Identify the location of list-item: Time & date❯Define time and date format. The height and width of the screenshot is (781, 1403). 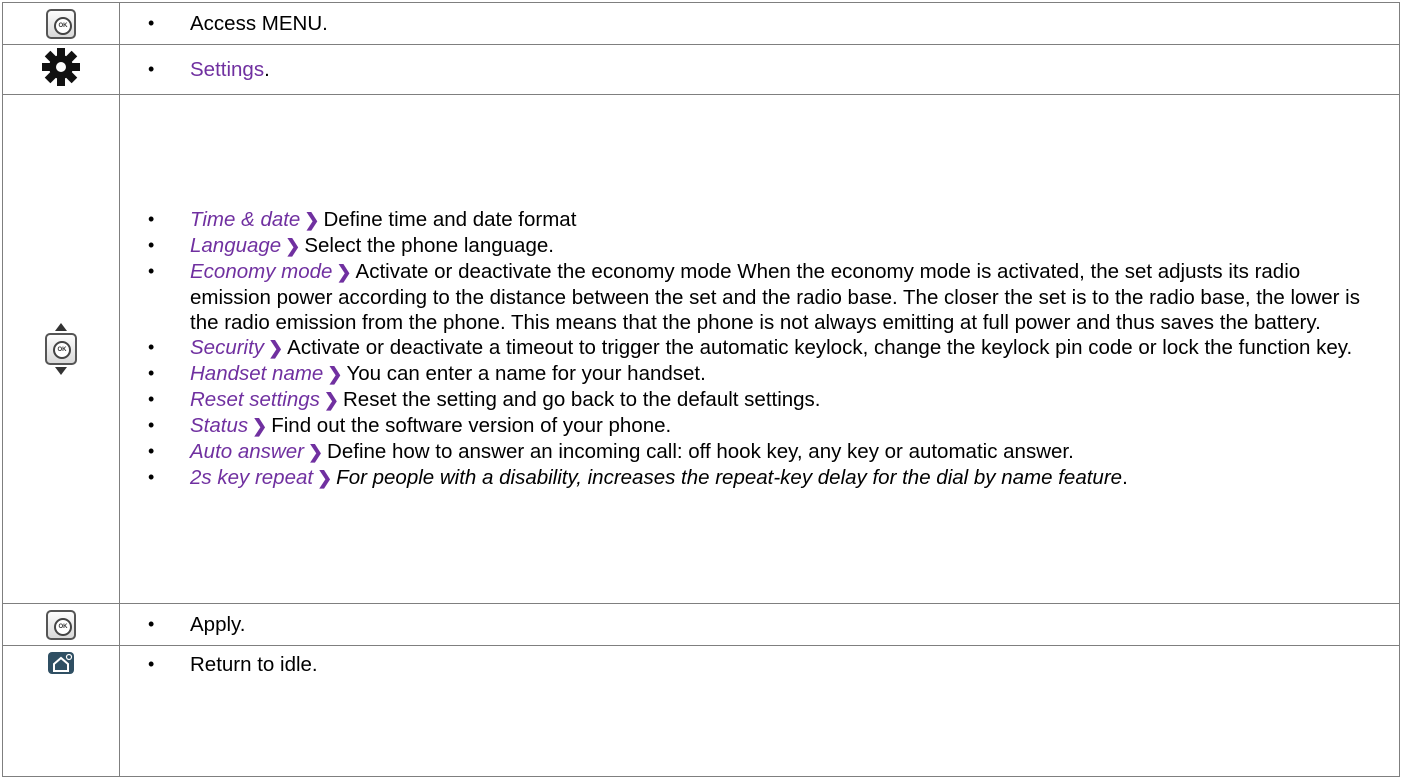
(763, 220).